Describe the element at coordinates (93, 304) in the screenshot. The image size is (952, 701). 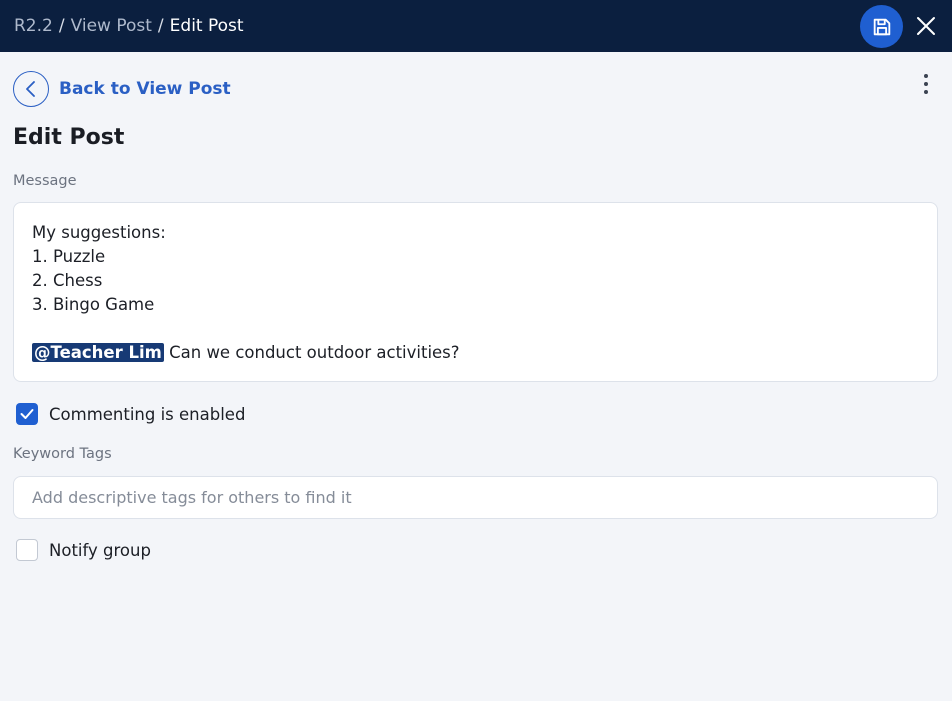
I see `message-line: 3. Bingo Game` at that location.